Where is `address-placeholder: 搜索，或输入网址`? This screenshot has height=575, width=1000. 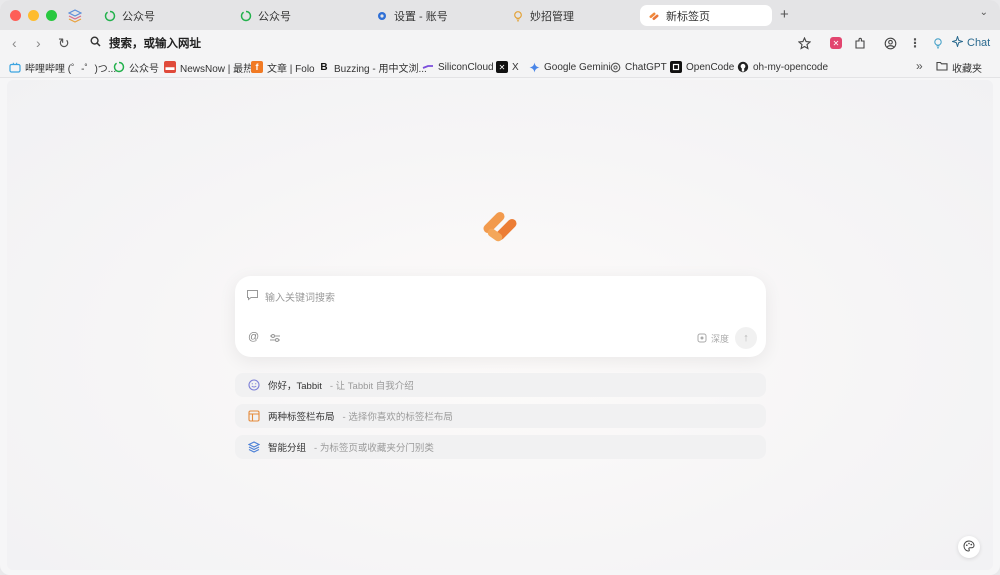
address-placeholder: 搜索，或输入网址 is located at coordinates (155, 44).